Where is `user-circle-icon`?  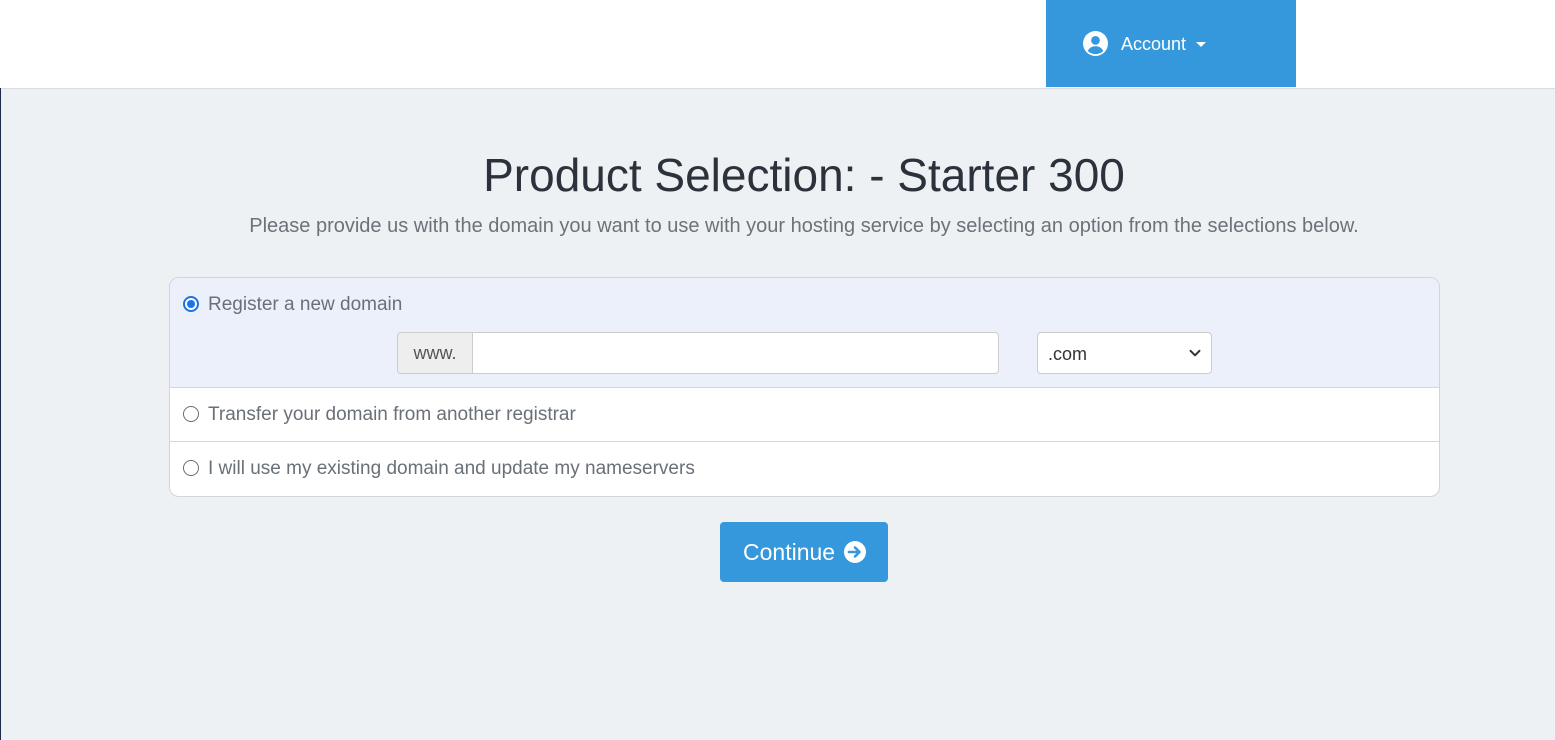
user-circle-icon is located at coordinates (1095, 43).